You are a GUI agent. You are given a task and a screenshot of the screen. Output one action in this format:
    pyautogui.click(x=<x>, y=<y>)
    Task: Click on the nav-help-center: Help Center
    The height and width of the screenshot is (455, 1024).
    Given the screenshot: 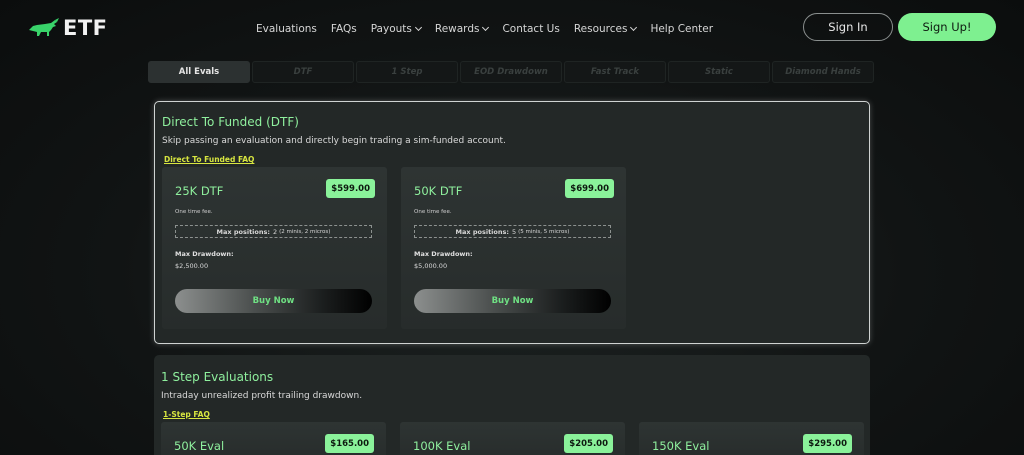 What is the action you would take?
    pyautogui.click(x=681, y=29)
    